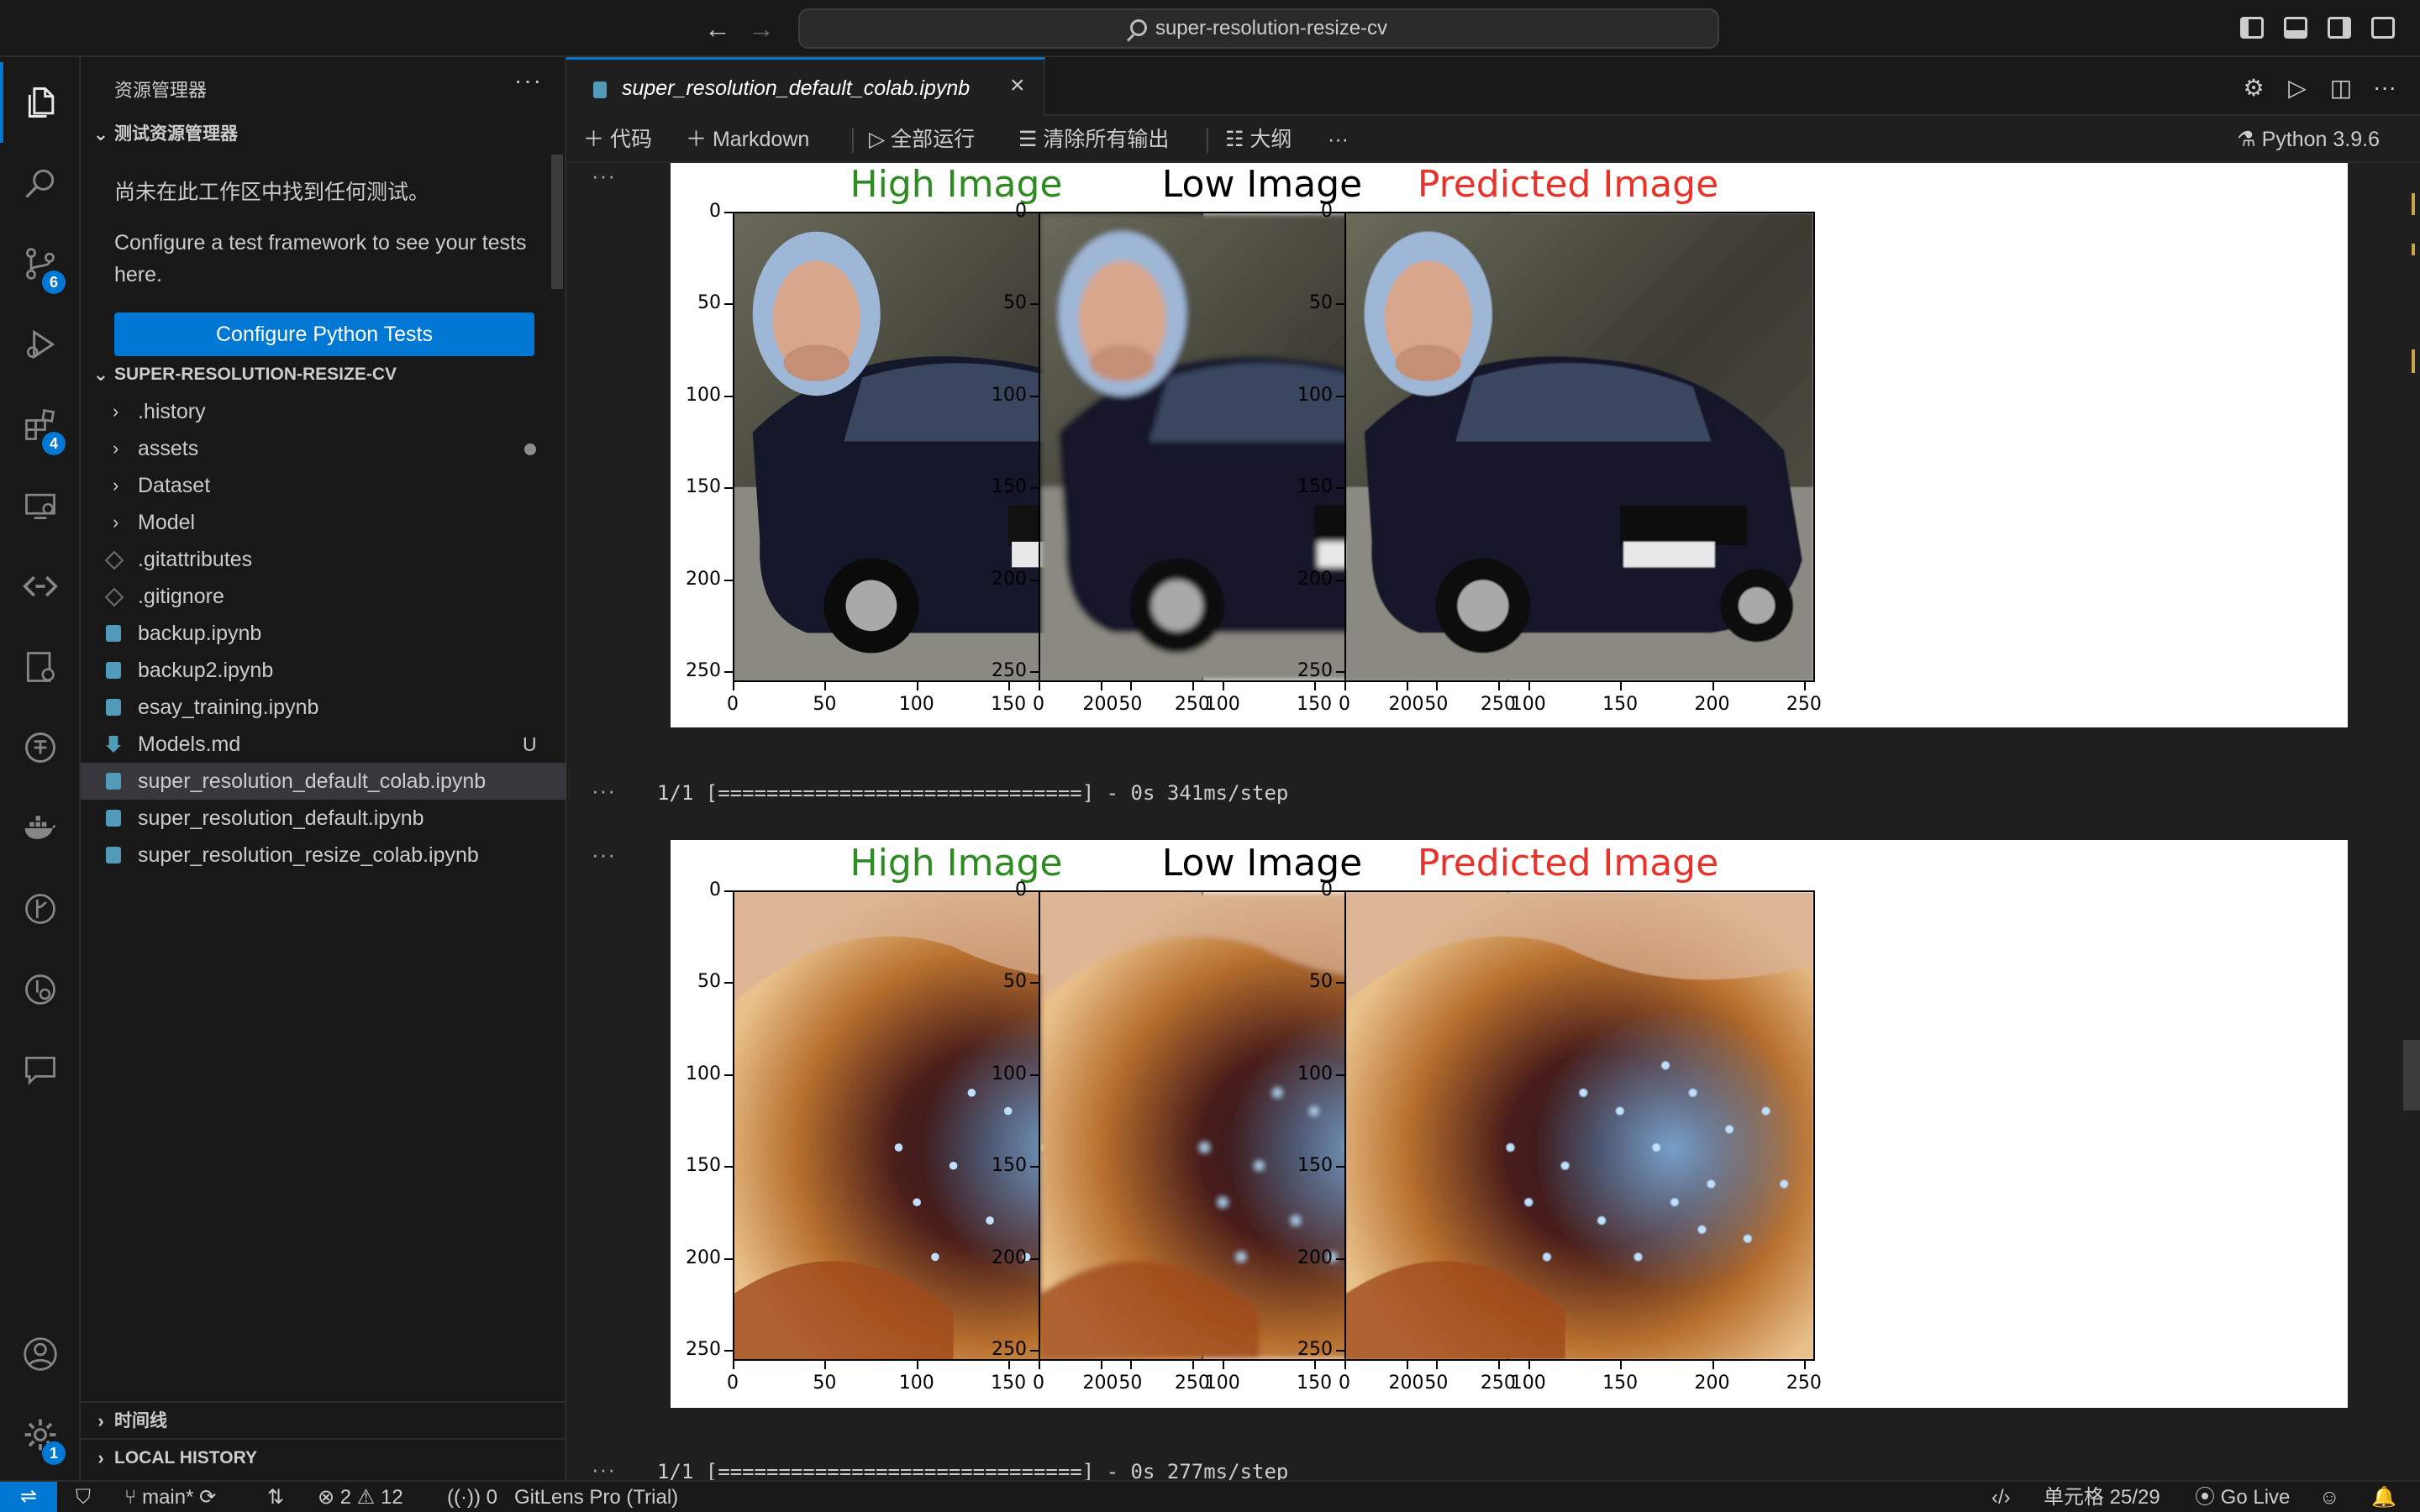  I want to click on tree-item: › .history, so click(323, 411).